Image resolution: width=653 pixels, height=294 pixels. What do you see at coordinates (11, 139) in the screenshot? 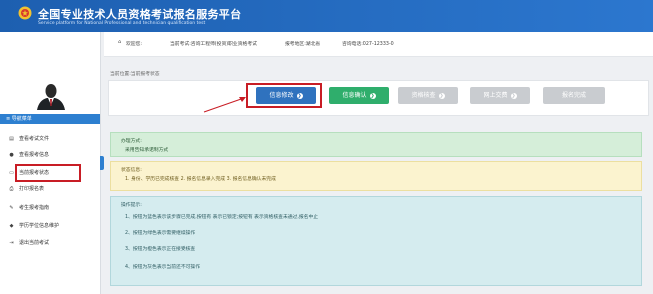
I see `file-icon: ▤` at bounding box center [11, 139].